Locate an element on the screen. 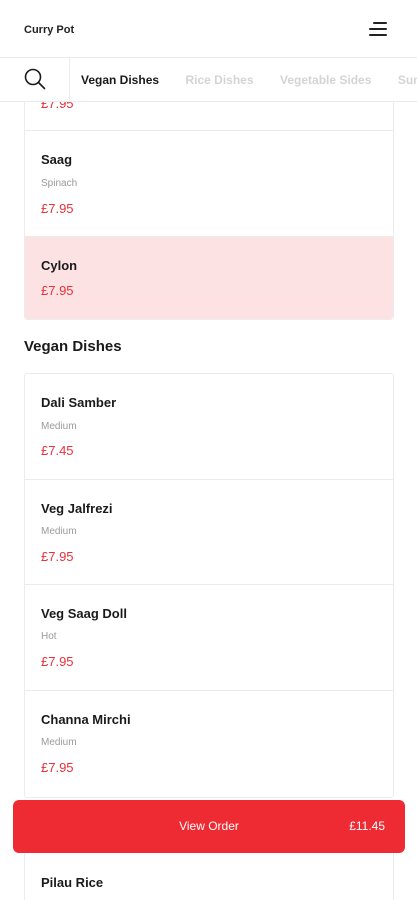 The height and width of the screenshot is (900, 417). item-name: Saag is located at coordinates (57, 159).